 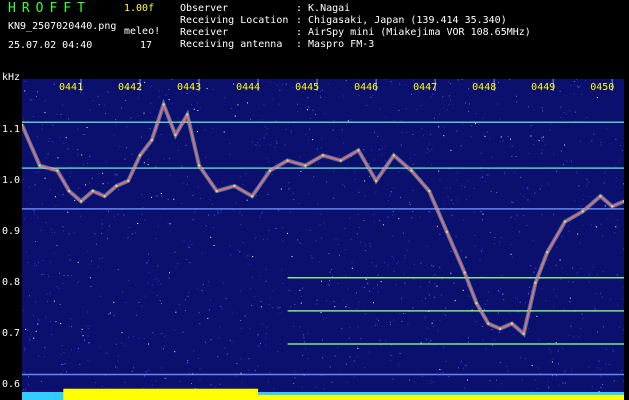 I want to click on meta-label: Observer, so click(x=204, y=8).